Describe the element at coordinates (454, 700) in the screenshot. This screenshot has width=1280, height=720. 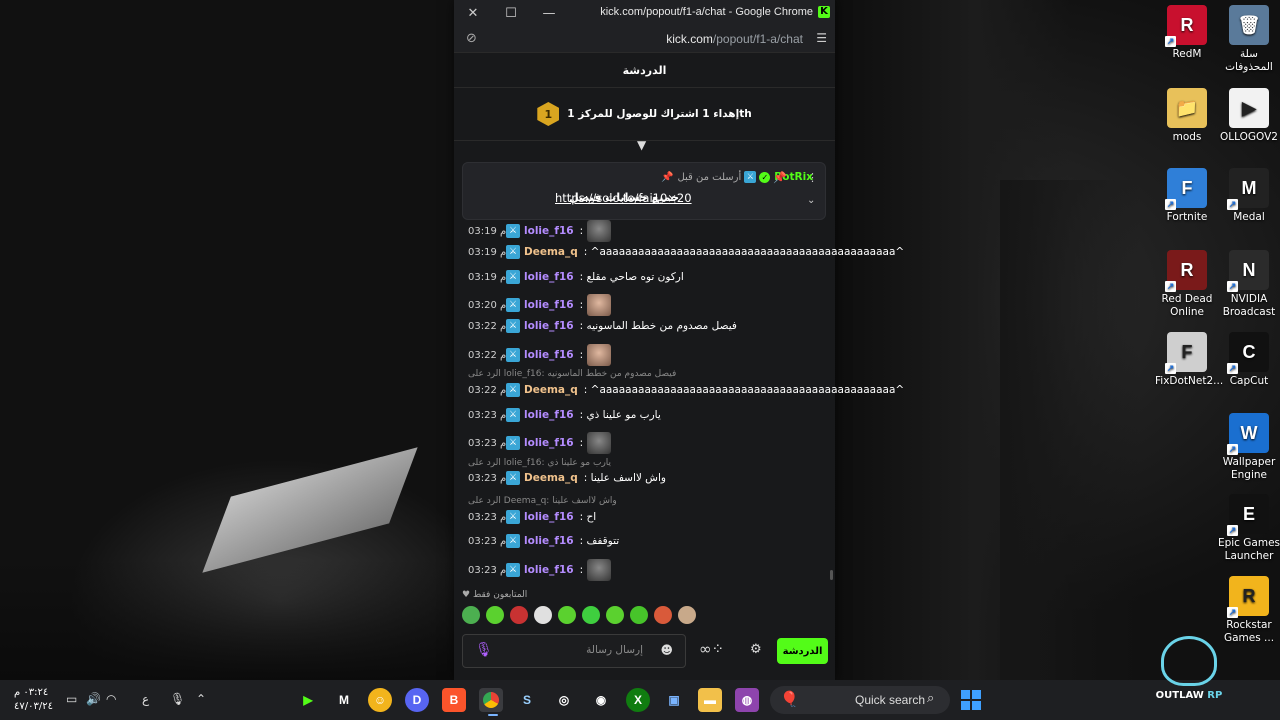
I see `brave-icon: B` at that location.